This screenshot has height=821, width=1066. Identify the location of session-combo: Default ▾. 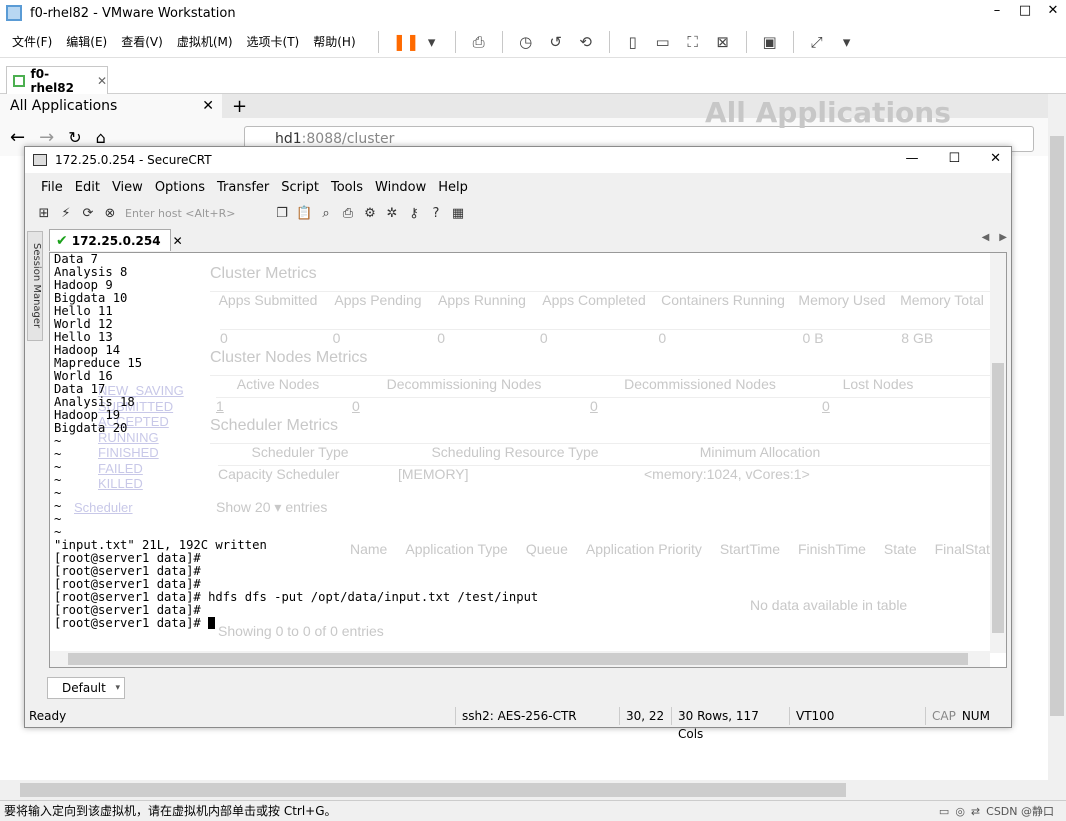
(86, 688).